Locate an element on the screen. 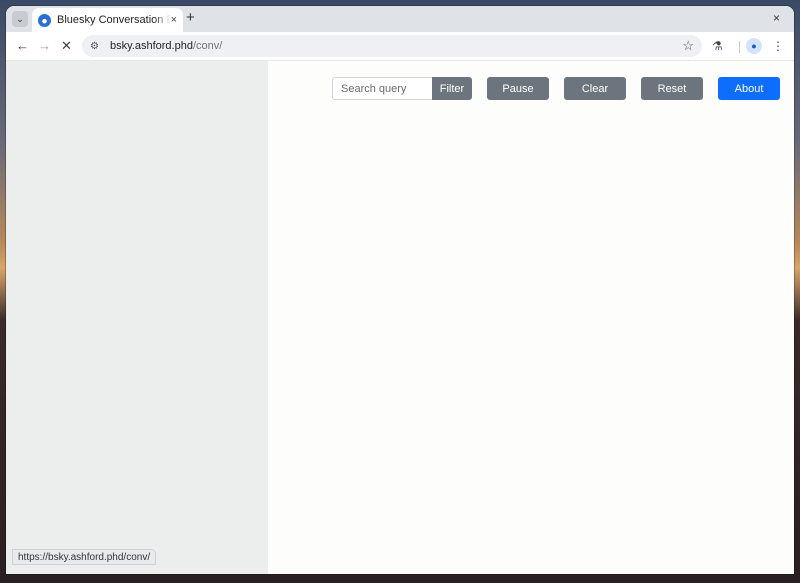 The height and width of the screenshot is (583, 800). url-text: bsky.ashford.phd/conv/ is located at coordinates (166, 46).